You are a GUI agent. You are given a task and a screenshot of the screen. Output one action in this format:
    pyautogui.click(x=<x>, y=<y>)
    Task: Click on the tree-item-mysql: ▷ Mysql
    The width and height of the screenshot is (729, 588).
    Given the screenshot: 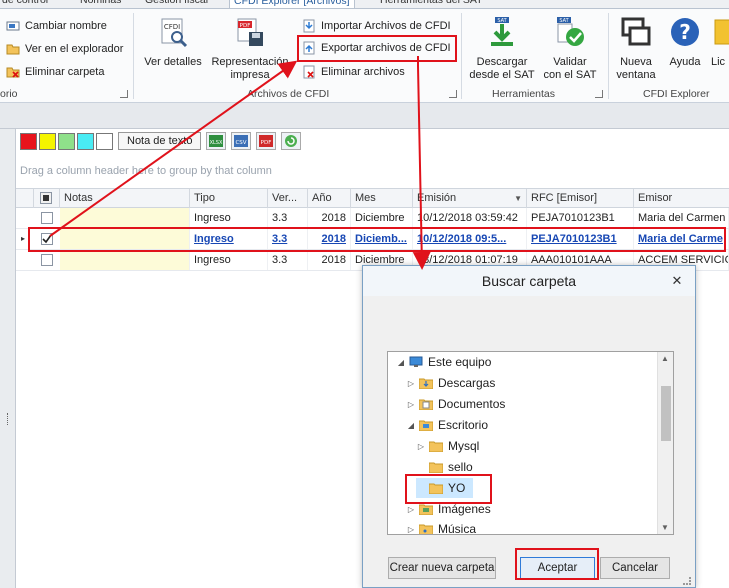 What is the action you would take?
    pyautogui.click(x=447, y=446)
    